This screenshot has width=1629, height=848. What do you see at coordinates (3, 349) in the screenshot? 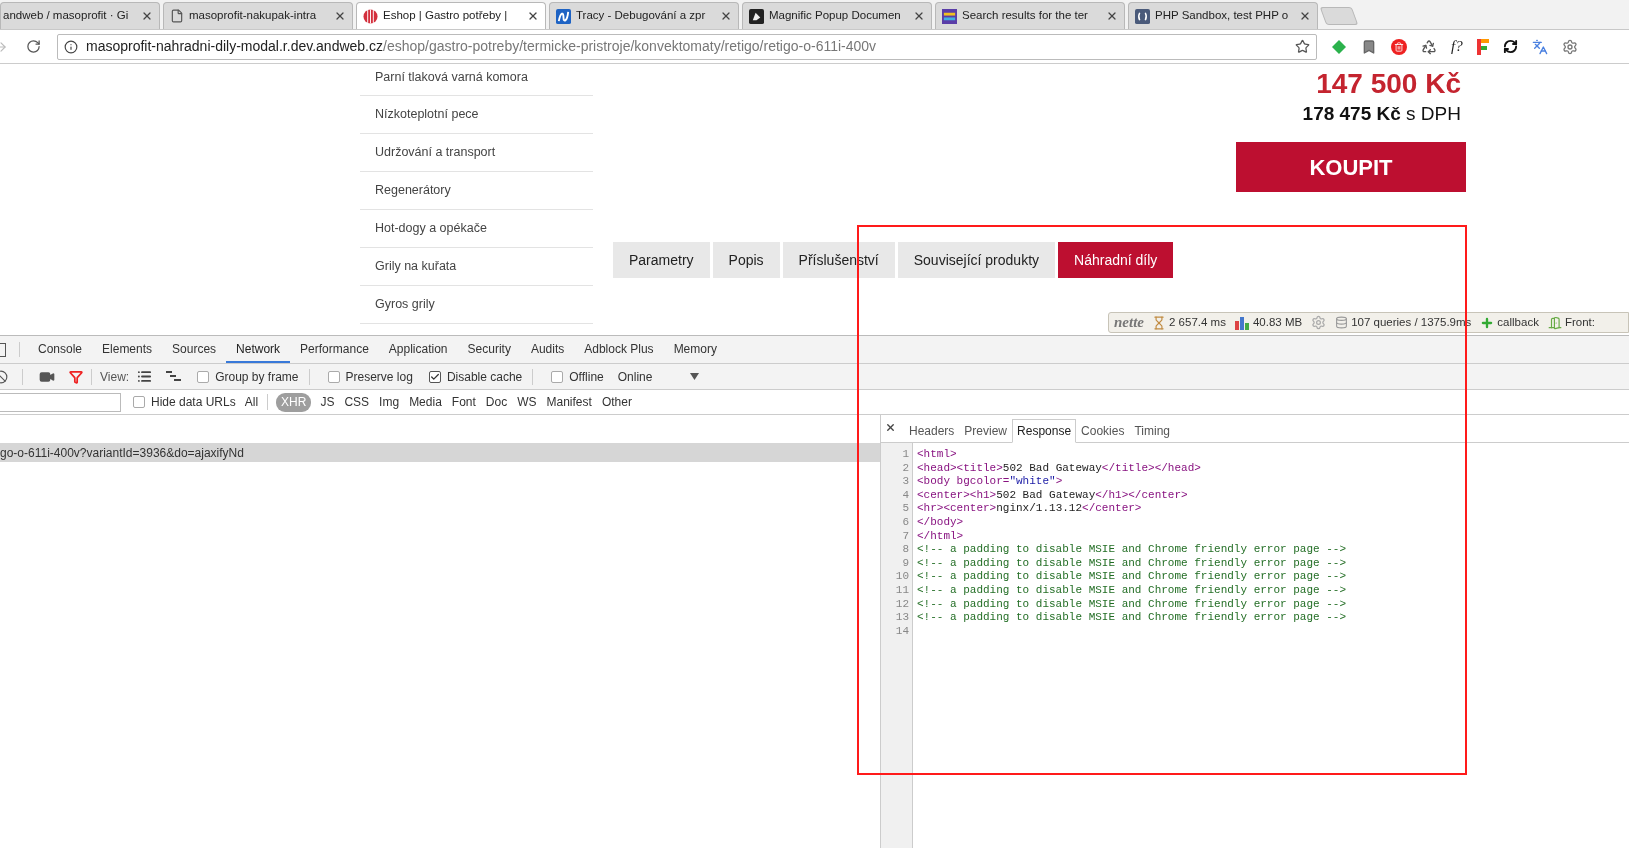
I see `device-icon` at bounding box center [3, 349].